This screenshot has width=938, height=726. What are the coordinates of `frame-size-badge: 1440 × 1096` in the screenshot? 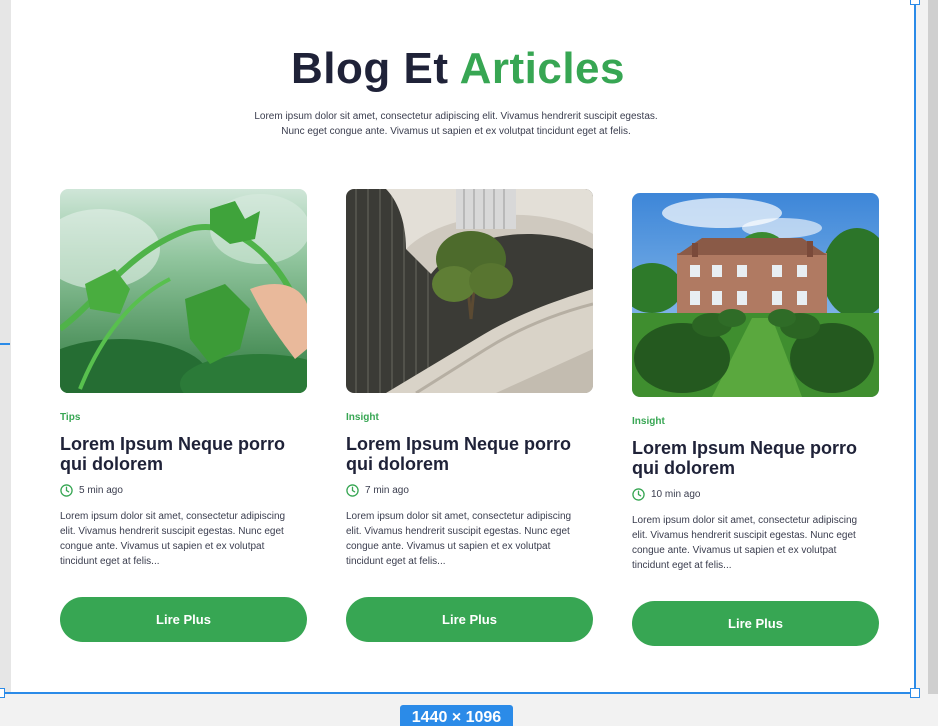 It's located at (456, 715).